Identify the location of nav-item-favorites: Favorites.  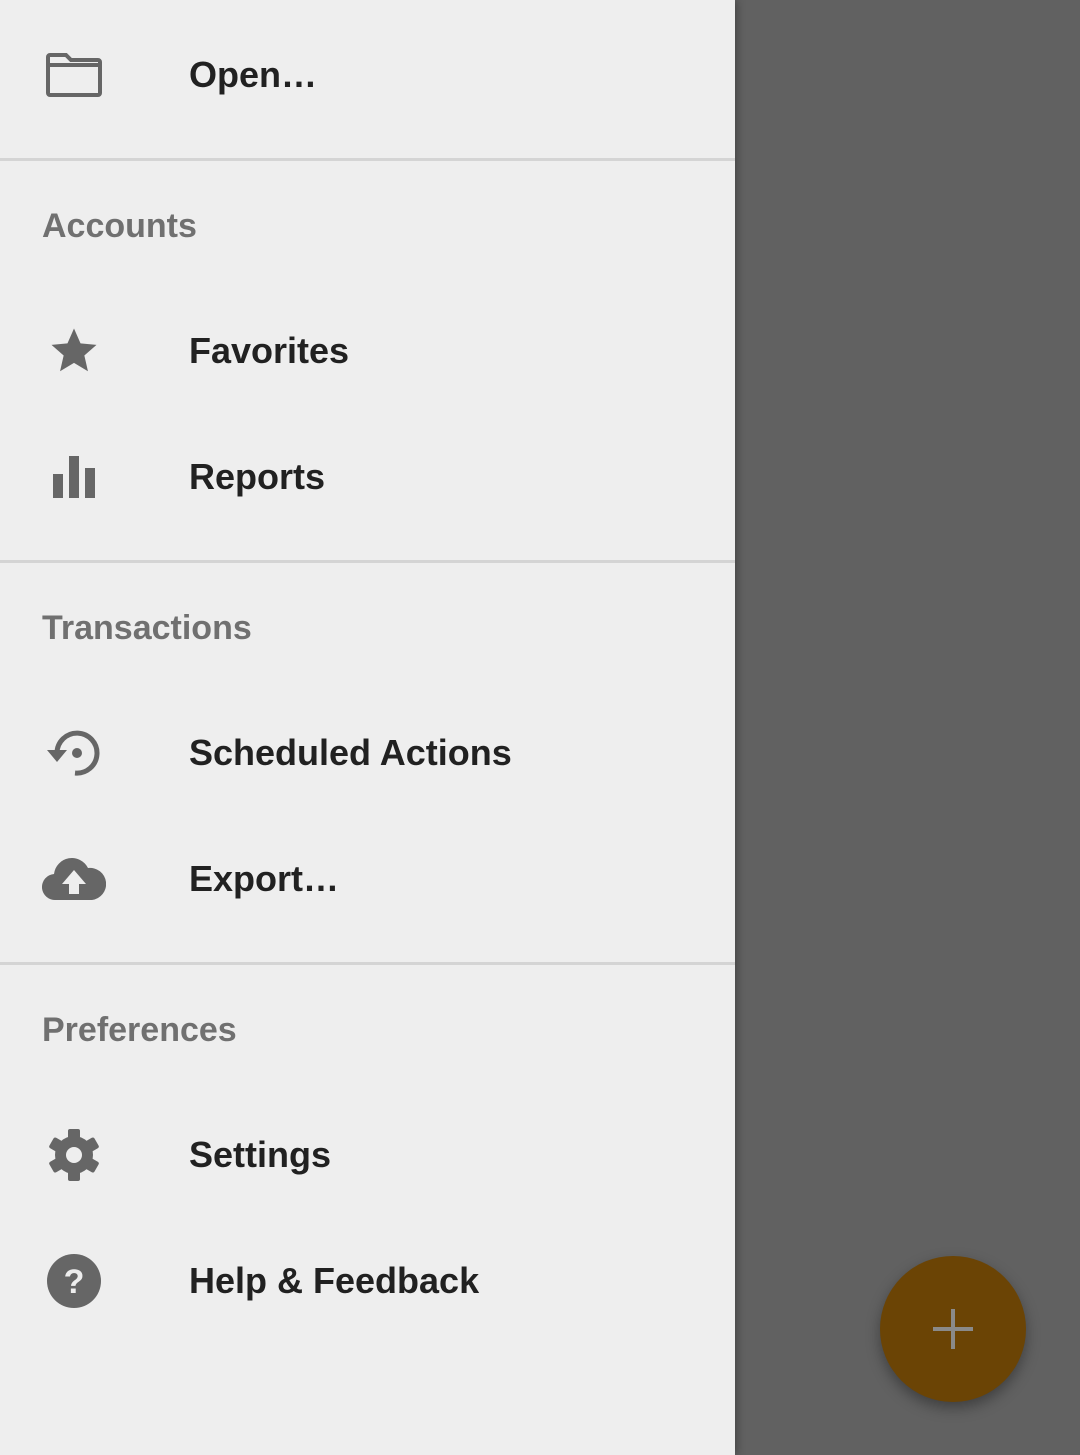
(367, 351).